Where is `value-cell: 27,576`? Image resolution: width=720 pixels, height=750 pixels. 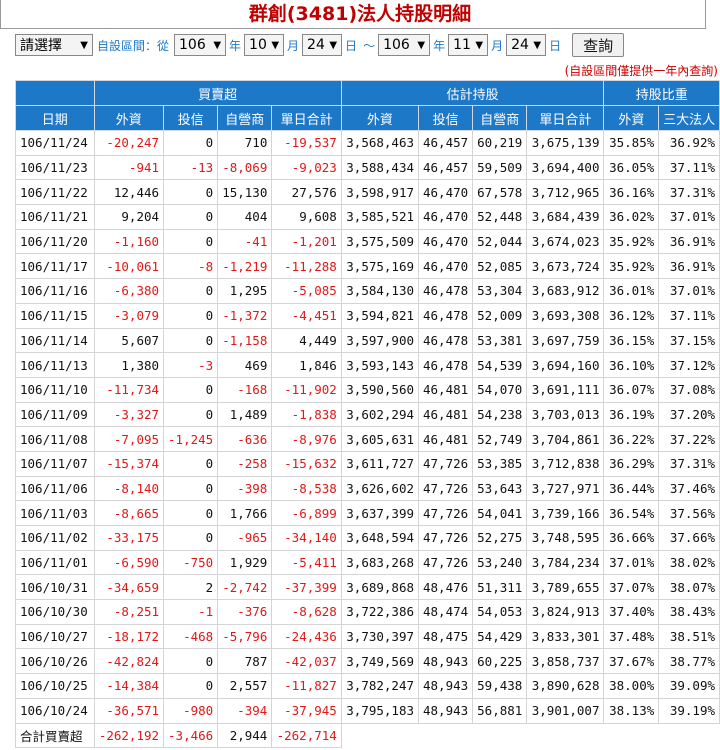
value-cell: 27,576 is located at coordinates (306, 192).